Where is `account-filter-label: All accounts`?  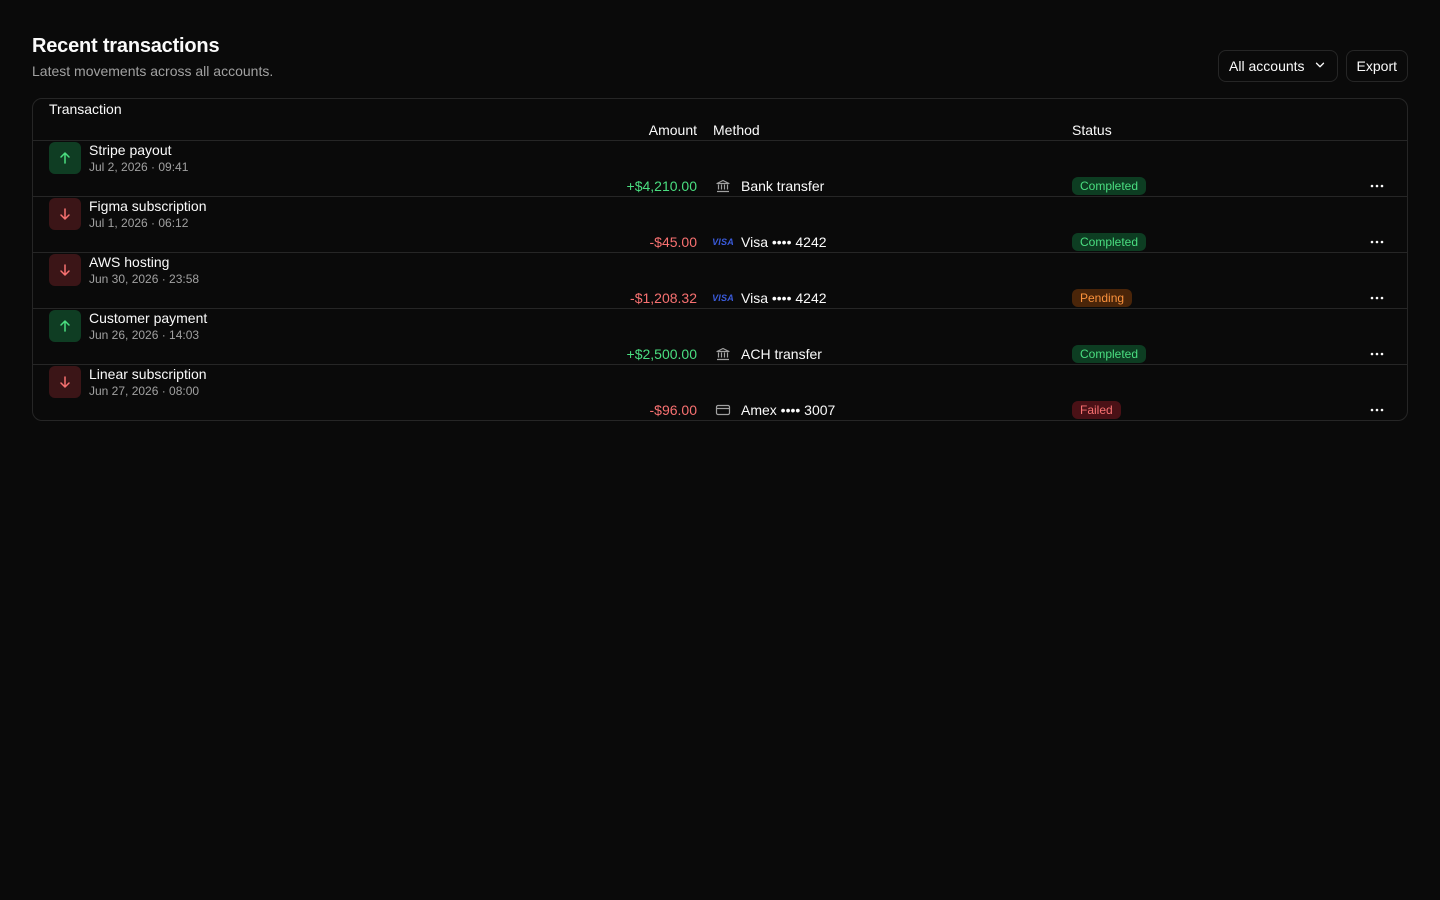 account-filter-label: All accounts is located at coordinates (1267, 66).